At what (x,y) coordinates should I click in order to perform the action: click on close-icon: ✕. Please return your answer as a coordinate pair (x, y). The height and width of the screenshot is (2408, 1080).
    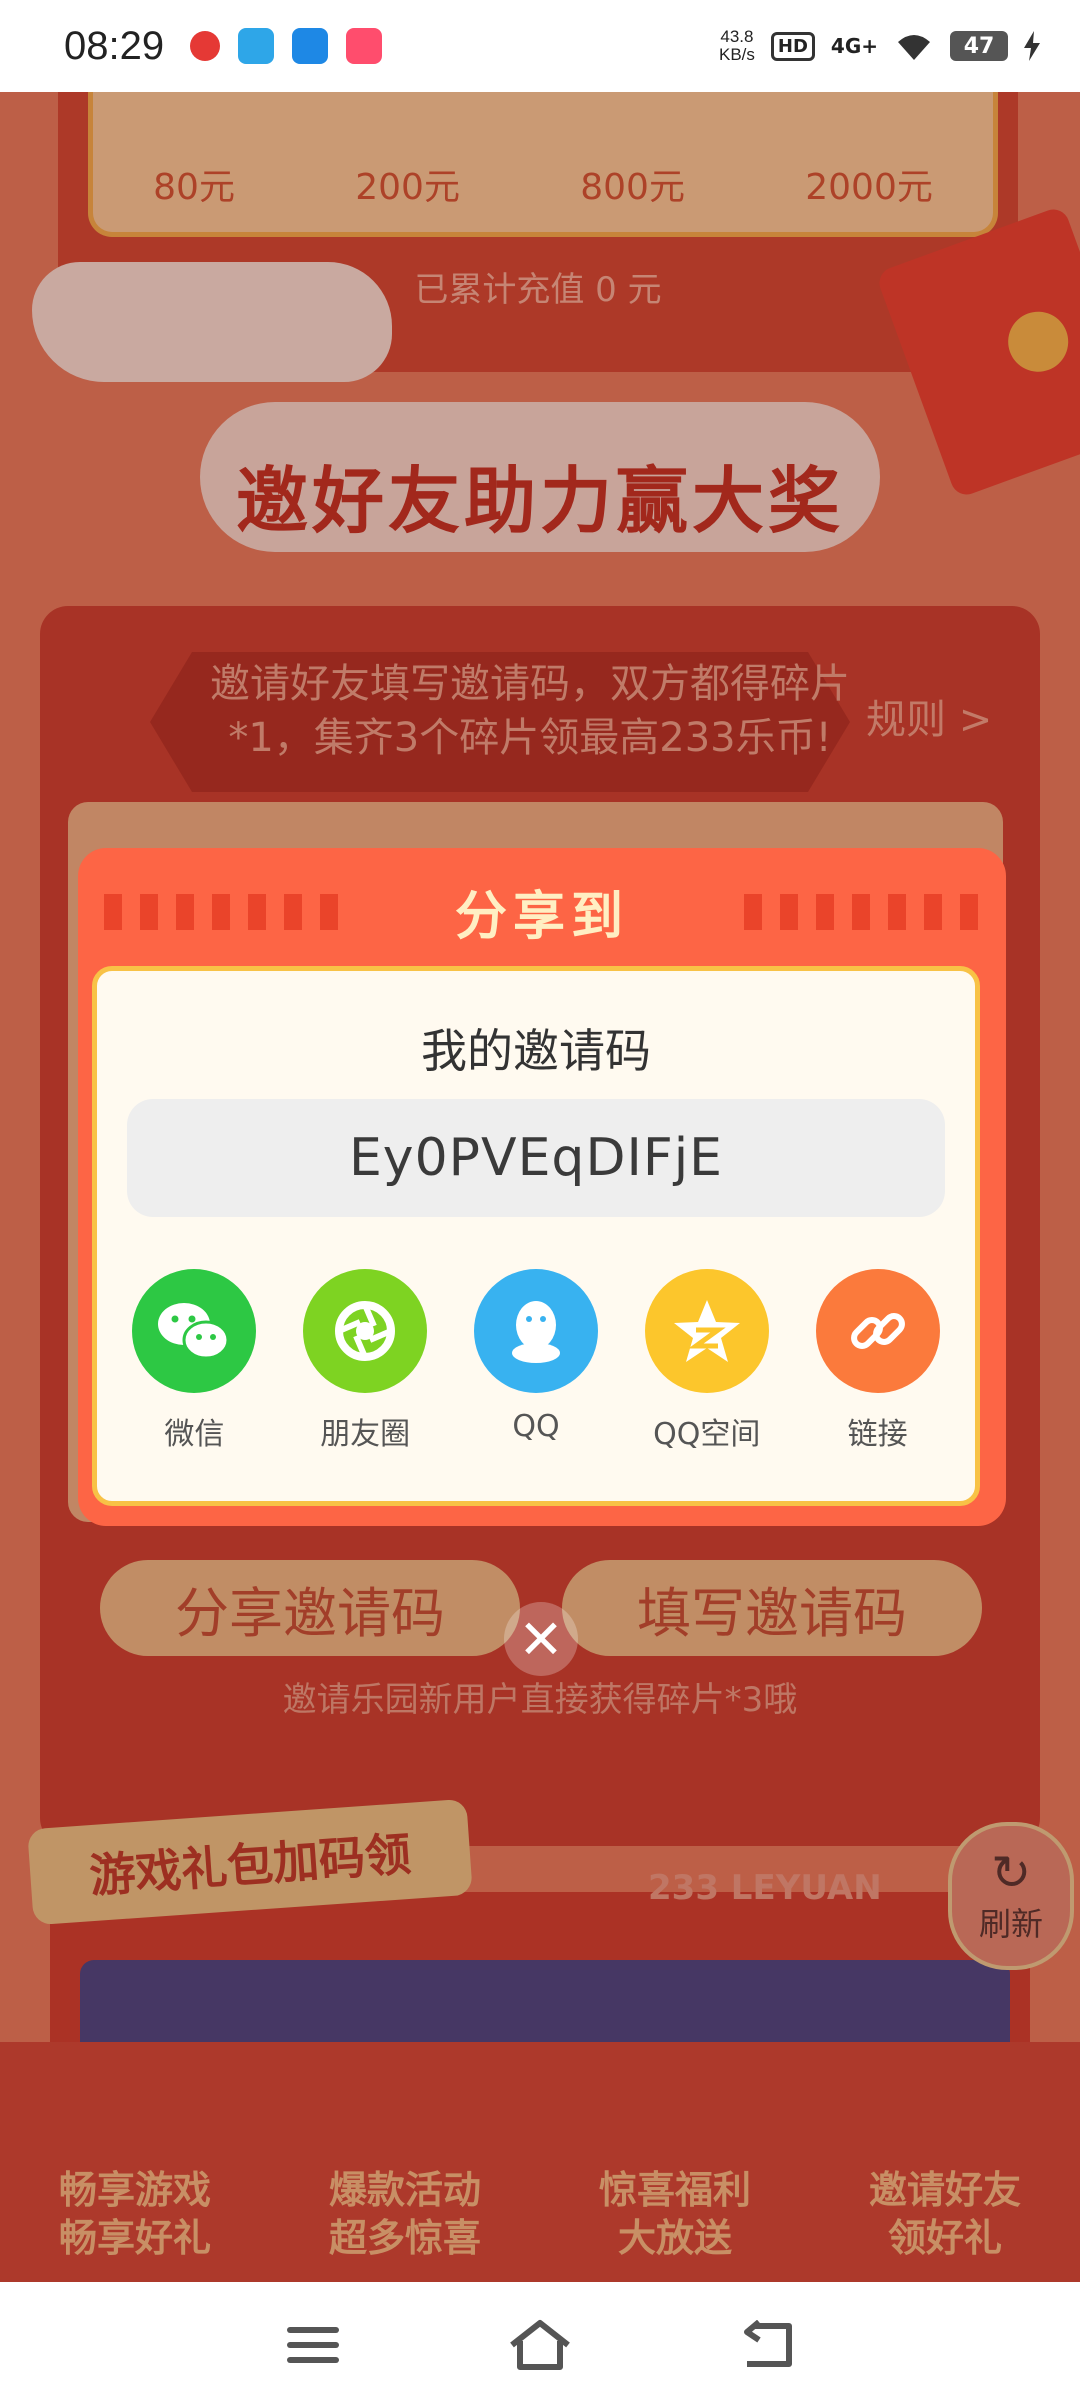
    Looking at the image, I should click on (541, 1639).